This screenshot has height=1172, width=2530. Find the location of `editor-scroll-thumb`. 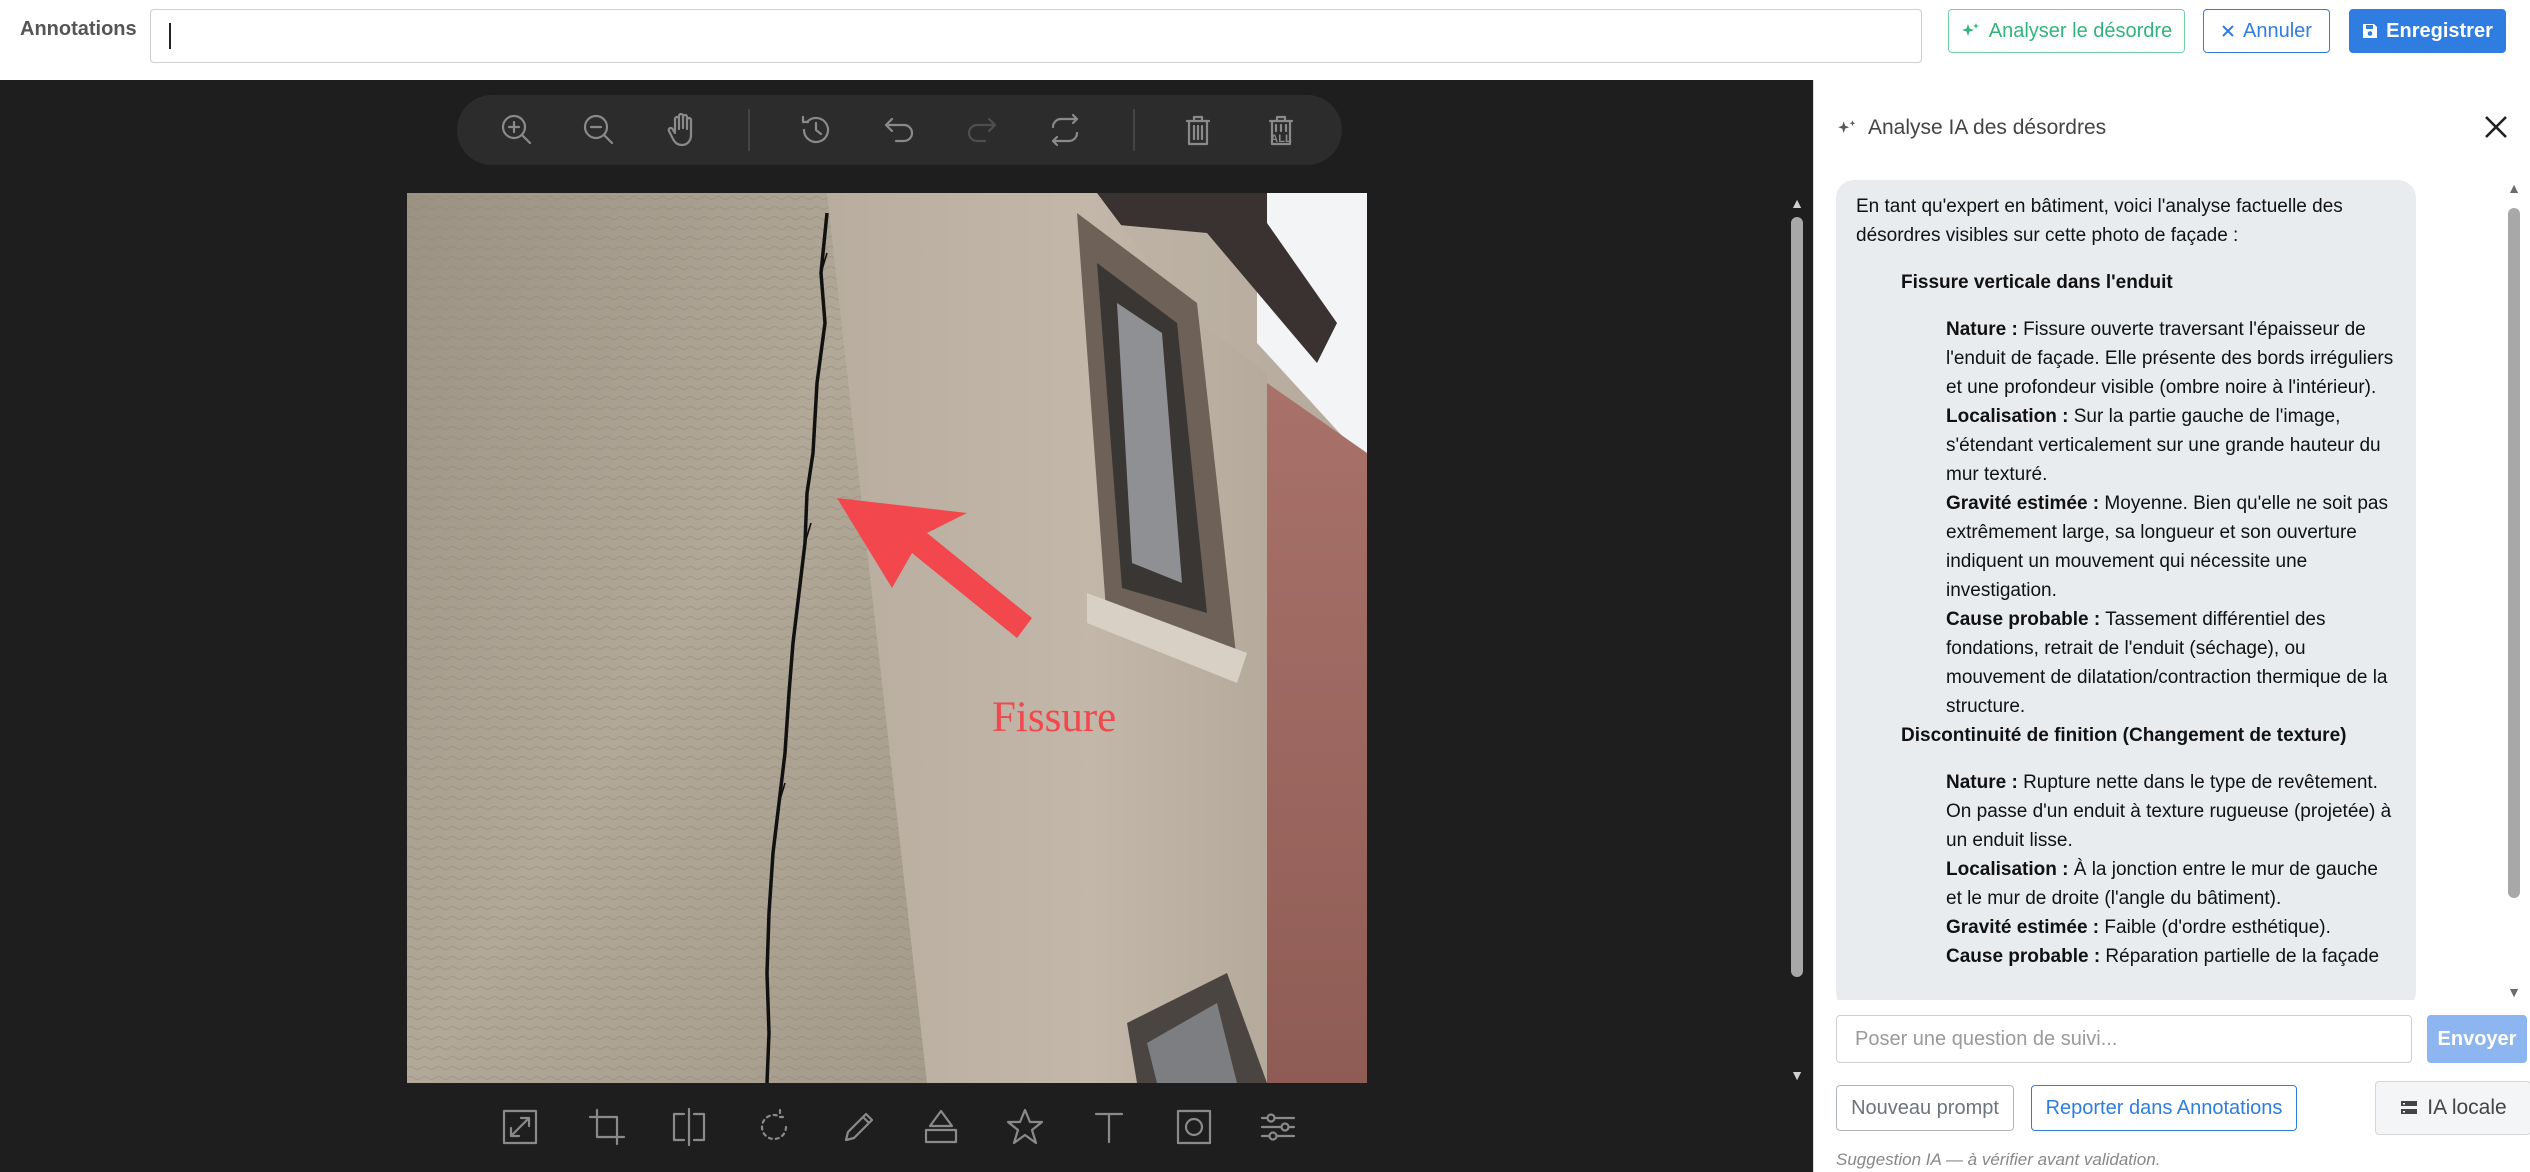

editor-scroll-thumb is located at coordinates (1797, 597).